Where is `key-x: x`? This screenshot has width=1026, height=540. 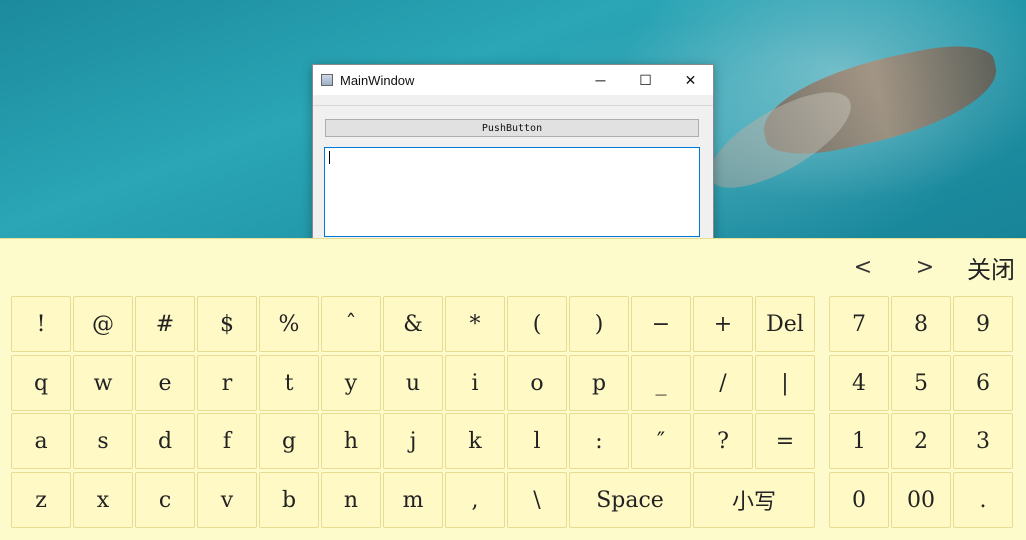
key-x: x is located at coordinates (103, 500).